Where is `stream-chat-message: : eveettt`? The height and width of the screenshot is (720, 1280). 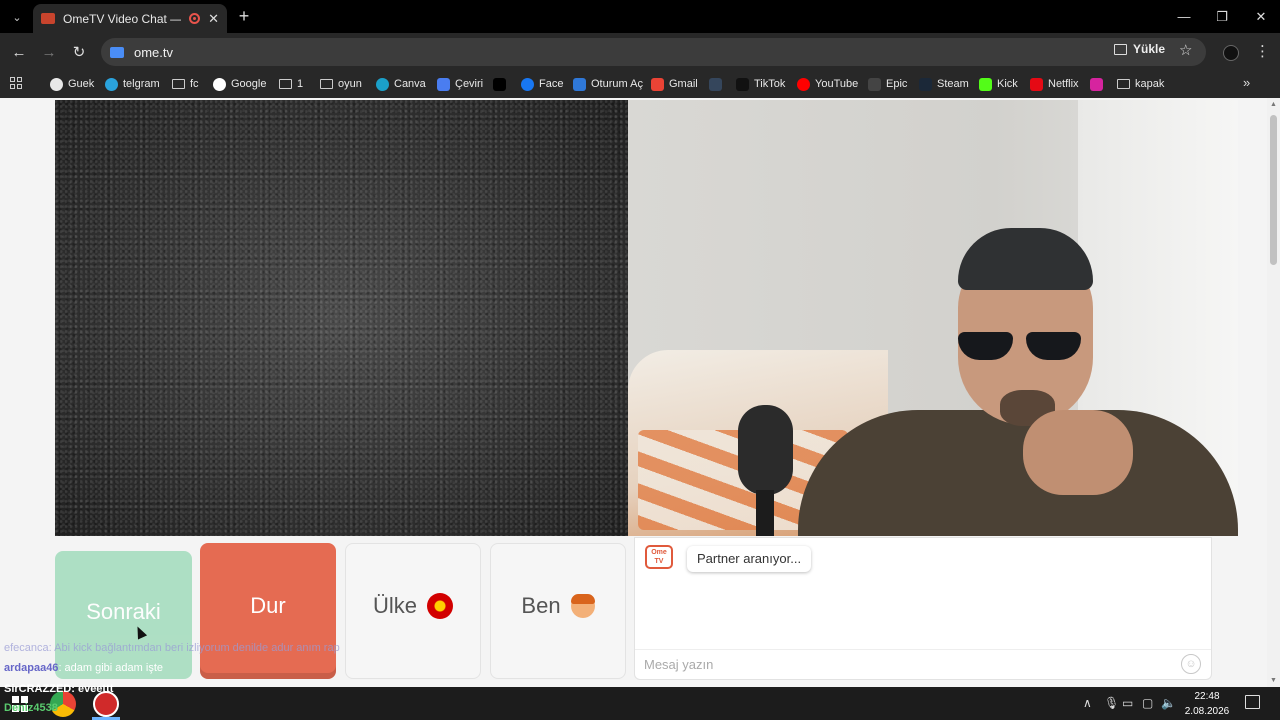
stream-chat-message: : eveettt is located at coordinates (92, 689).